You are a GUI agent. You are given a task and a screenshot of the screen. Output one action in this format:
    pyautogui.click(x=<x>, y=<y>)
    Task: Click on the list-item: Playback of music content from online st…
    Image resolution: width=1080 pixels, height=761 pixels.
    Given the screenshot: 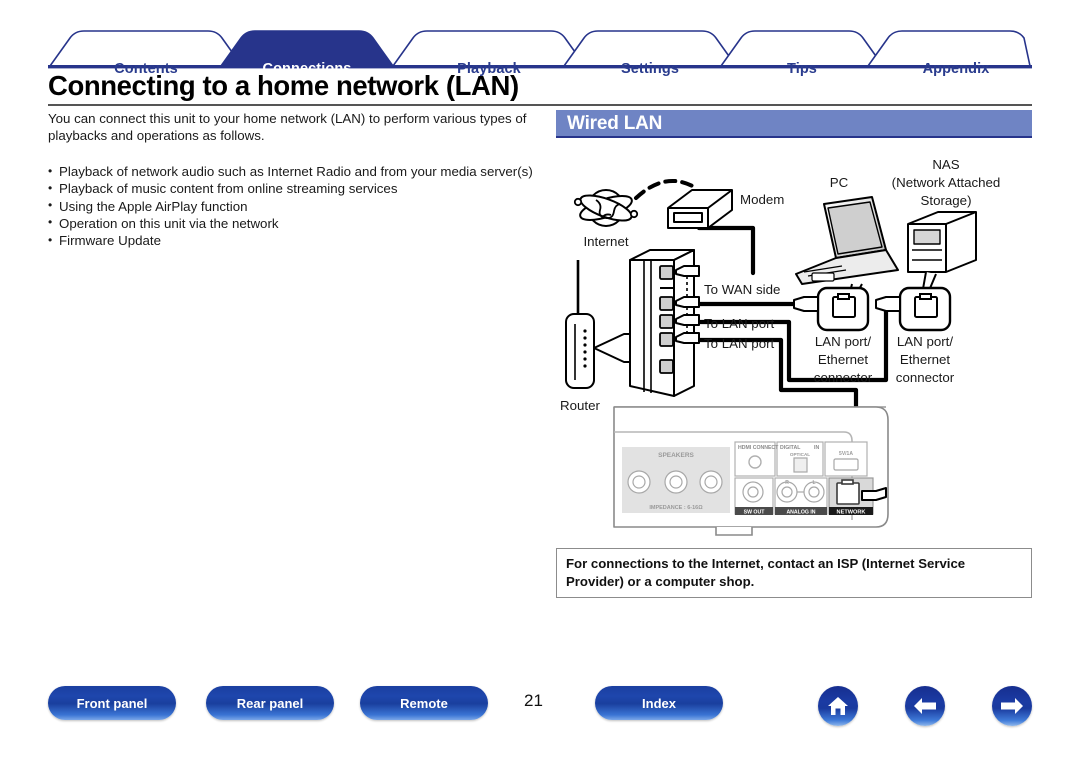 What is the action you would take?
    pyautogui.click(x=295, y=189)
    